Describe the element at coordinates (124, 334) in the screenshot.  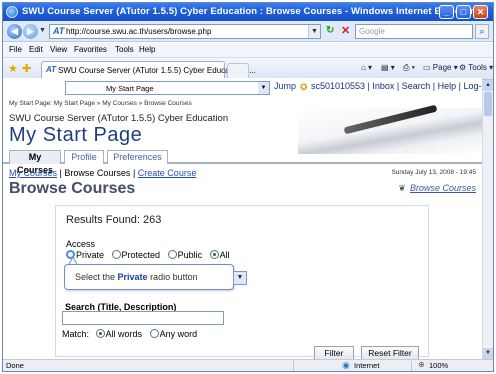
I see `radio-all-words-label: All words` at that location.